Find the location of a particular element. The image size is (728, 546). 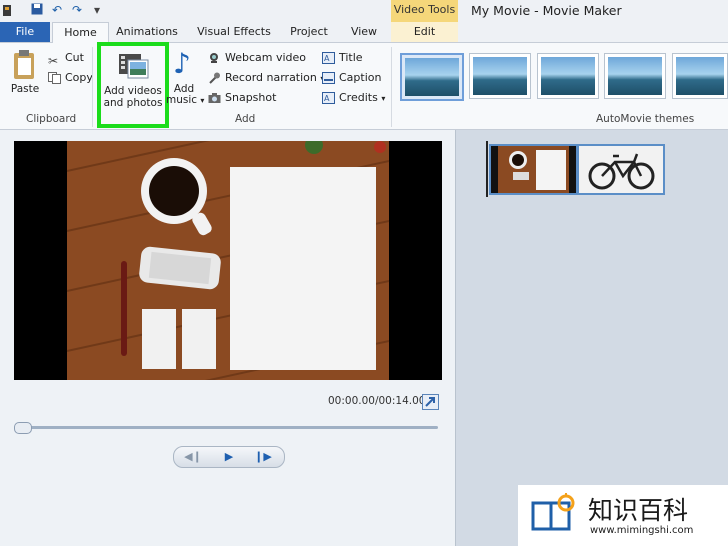

credits-label: Credits is located at coordinates (358, 97).